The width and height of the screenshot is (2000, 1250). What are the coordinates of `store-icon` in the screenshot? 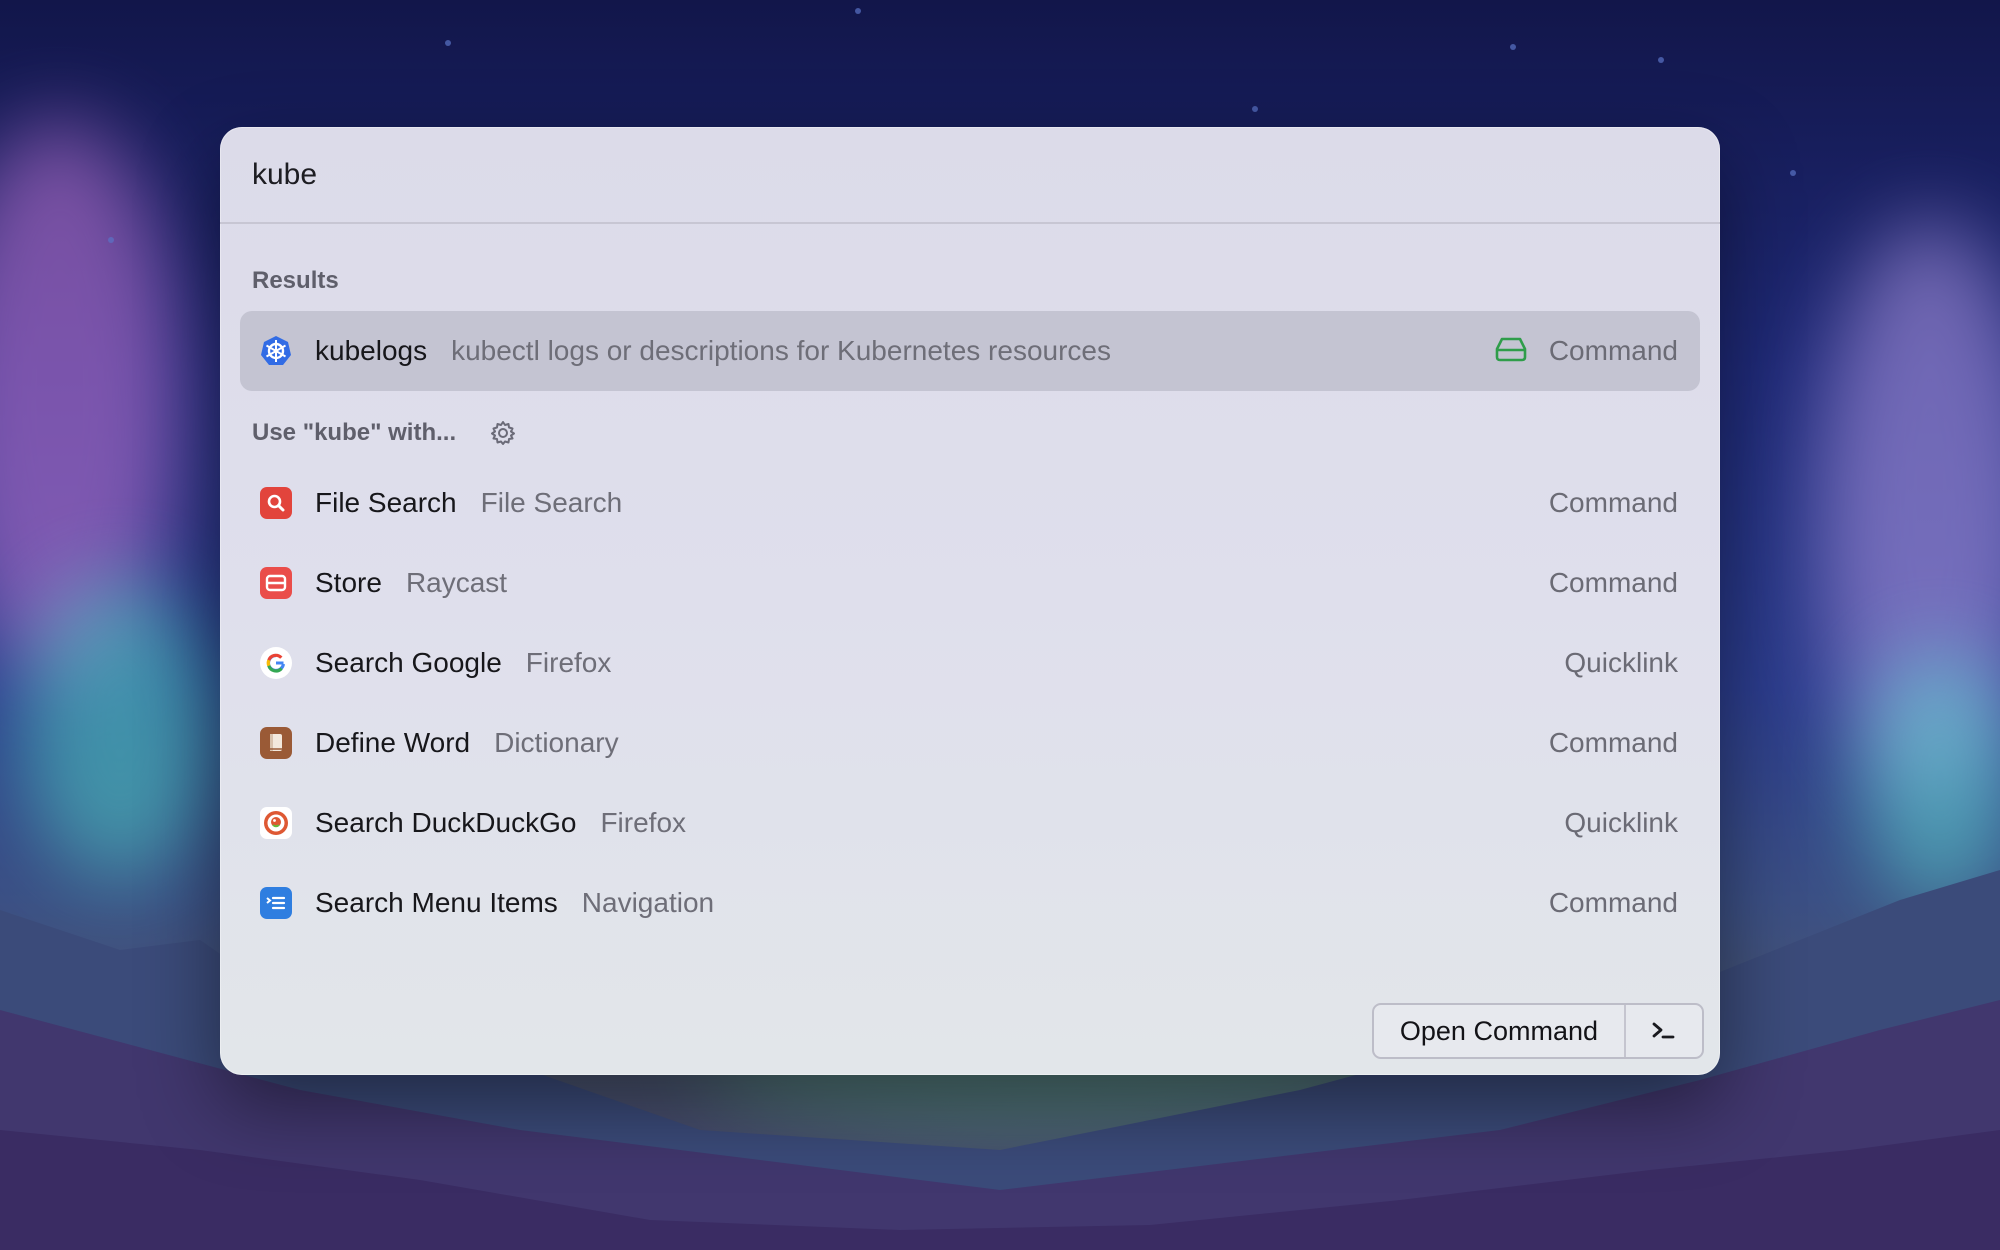 It's located at (276, 583).